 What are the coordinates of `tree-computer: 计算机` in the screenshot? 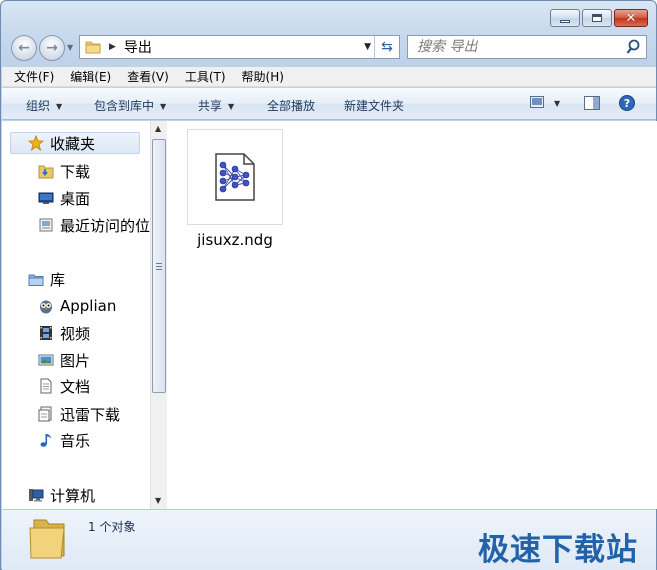 It's located at (61, 495).